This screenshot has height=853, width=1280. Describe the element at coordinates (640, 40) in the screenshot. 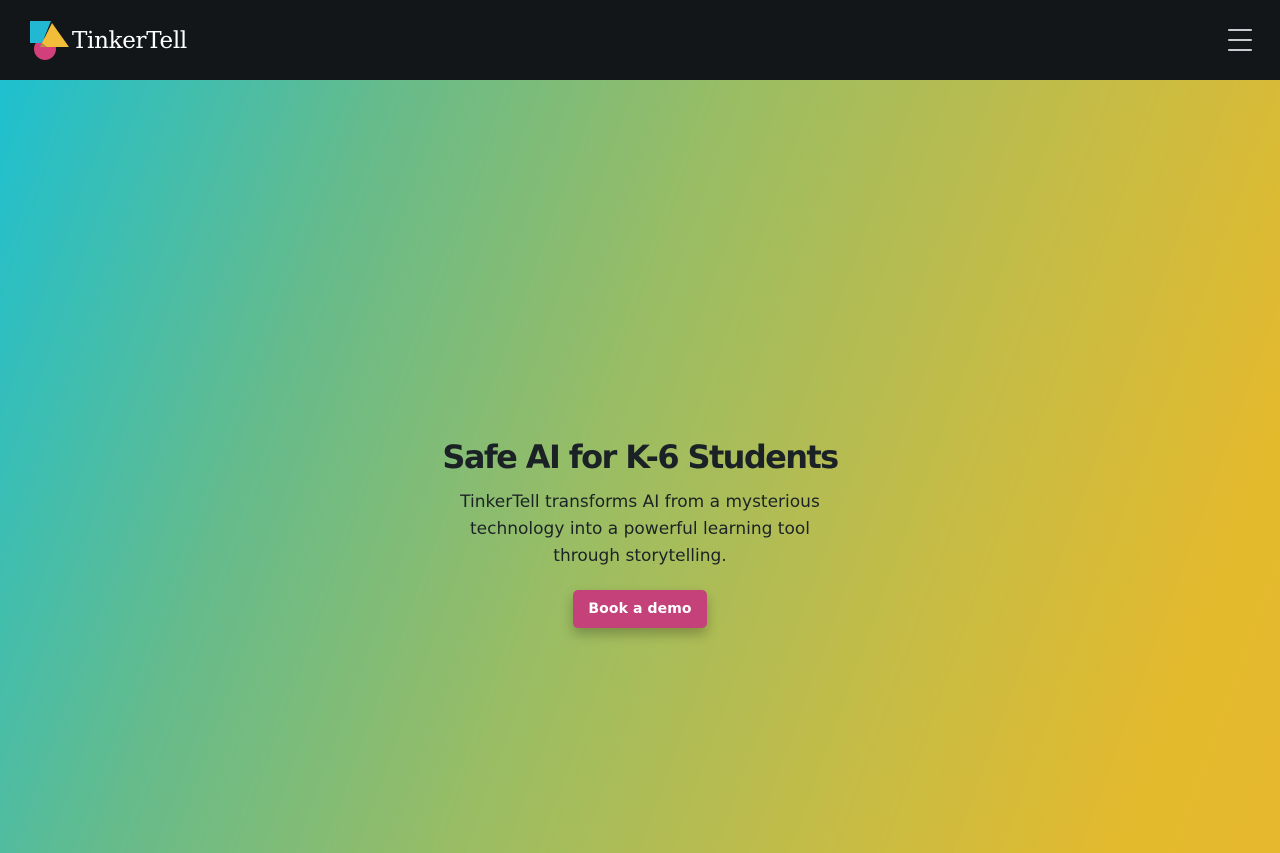

I see `top-navbar: TinkerTell` at that location.